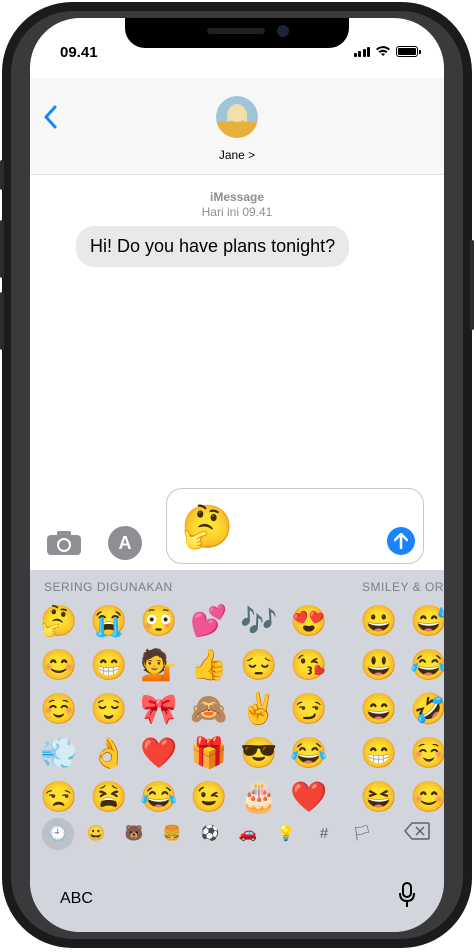 This screenshot has height=952, width=474. I want to click on emoji-category-tab: 😀, so click(96, 834).